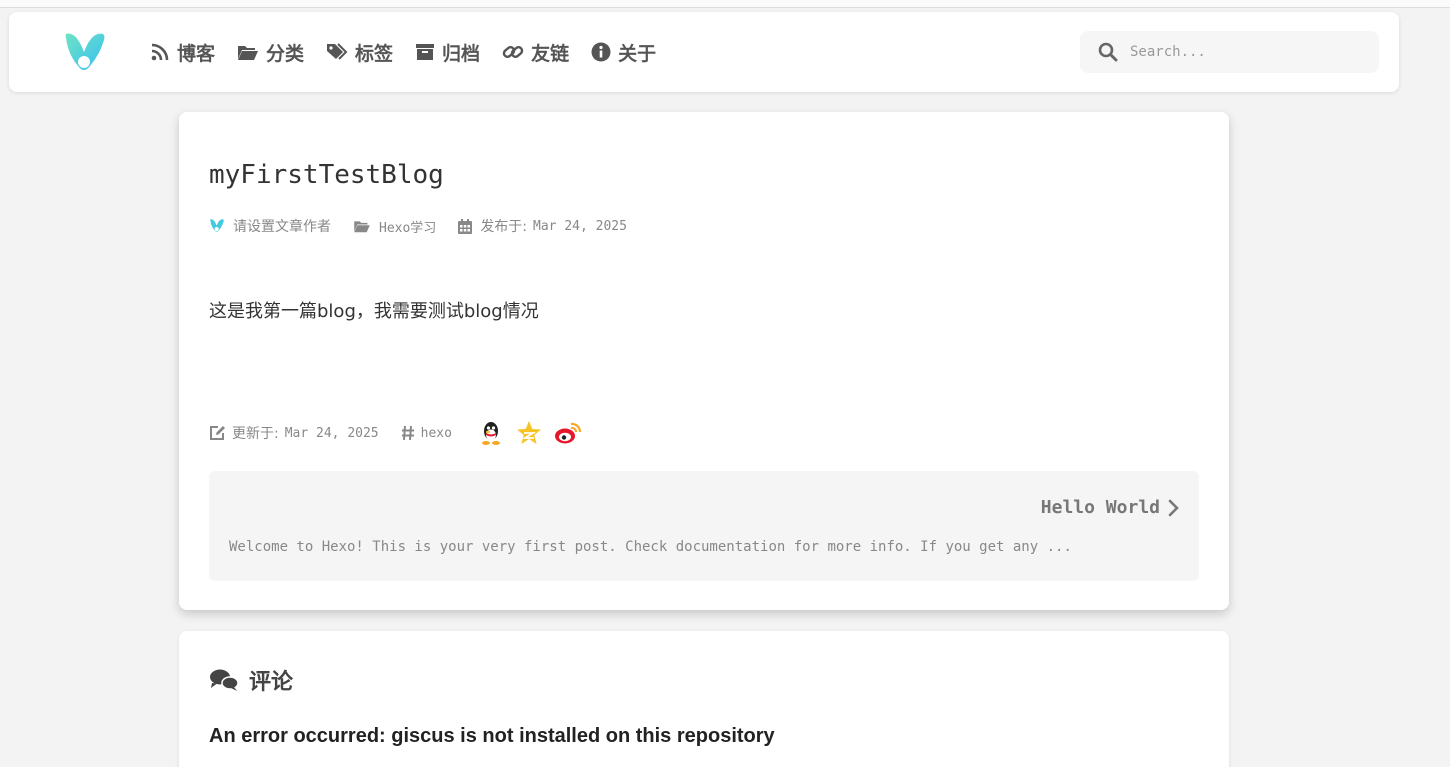  Describe the element at coordinates (461, 53) in the screenshot. I see `nav-label: 归档` at that location.